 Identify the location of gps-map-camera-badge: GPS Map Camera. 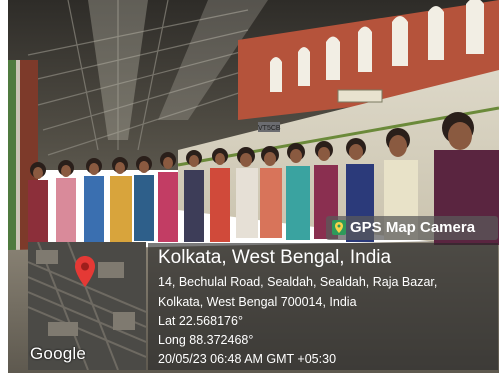
(412, 228).